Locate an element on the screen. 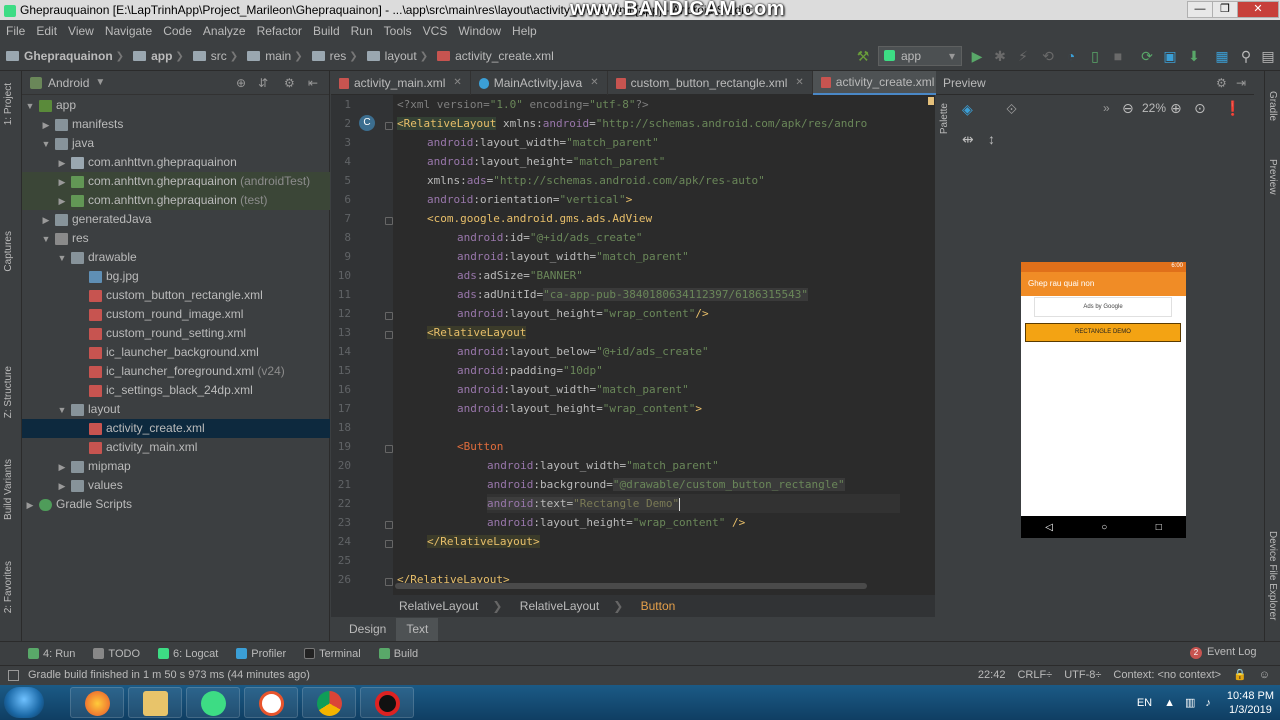 The height and width of the screenshot is (720, 1280). zoom-fit-icon: ⊙ is located at coordinates (1200, 108).